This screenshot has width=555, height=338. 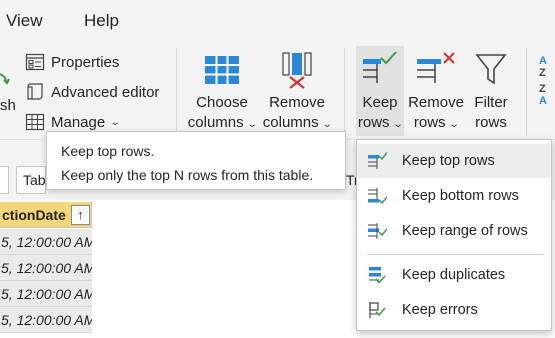 I want to click on column-sort-button: ↑, so click(x=80, y=215).